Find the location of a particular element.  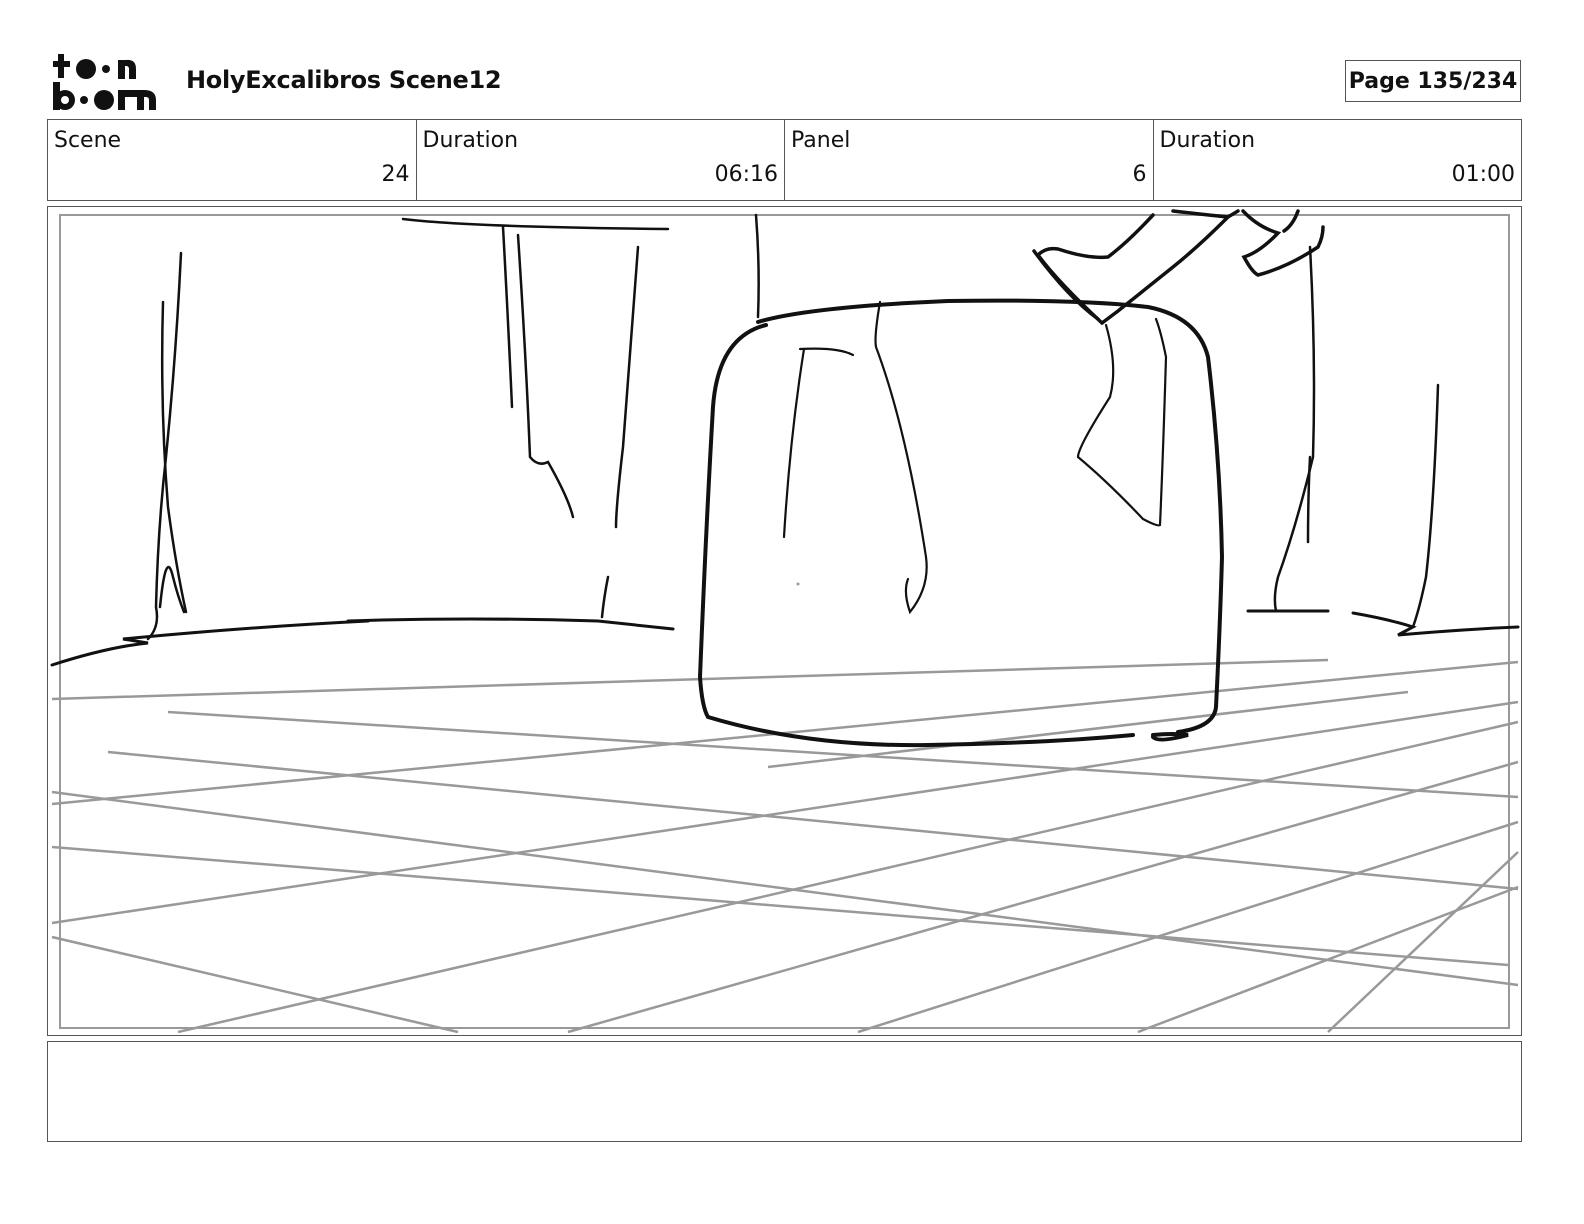

panel-duration-label: Duration is located at coordinates (1207, 140).